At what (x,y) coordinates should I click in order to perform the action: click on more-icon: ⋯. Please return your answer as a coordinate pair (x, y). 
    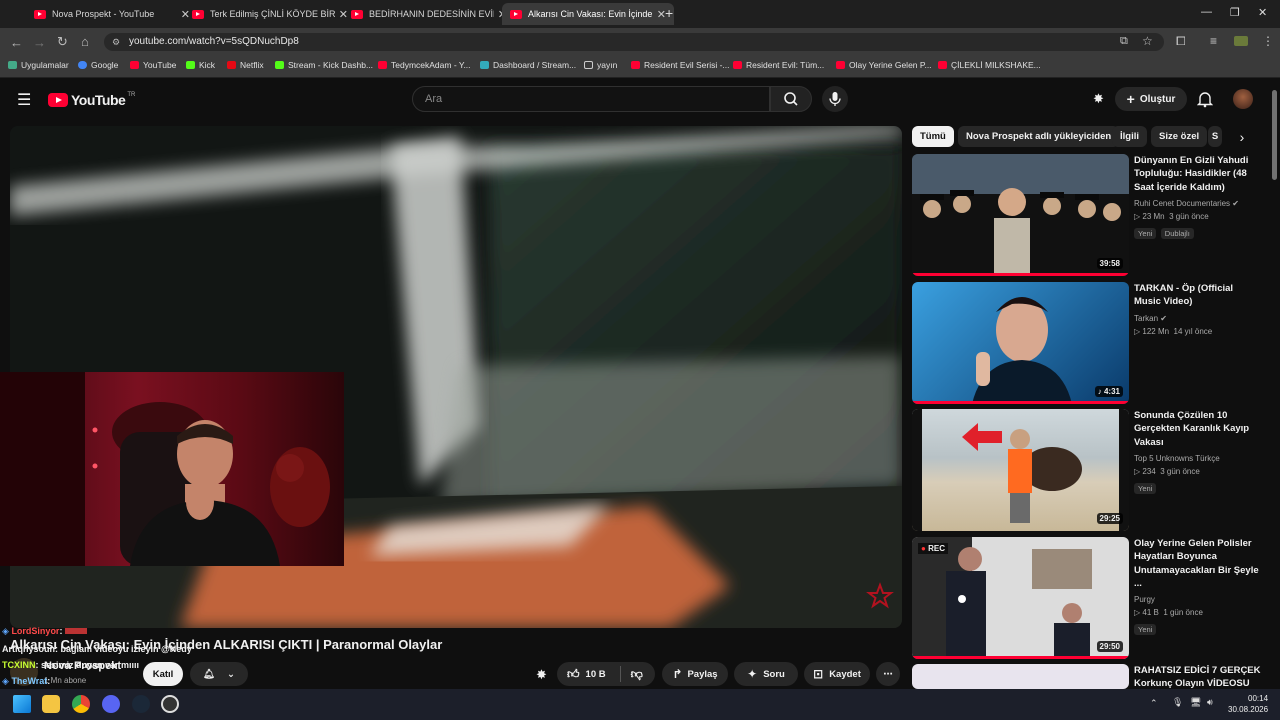
    Looking at the image, I should click on (888, 674).